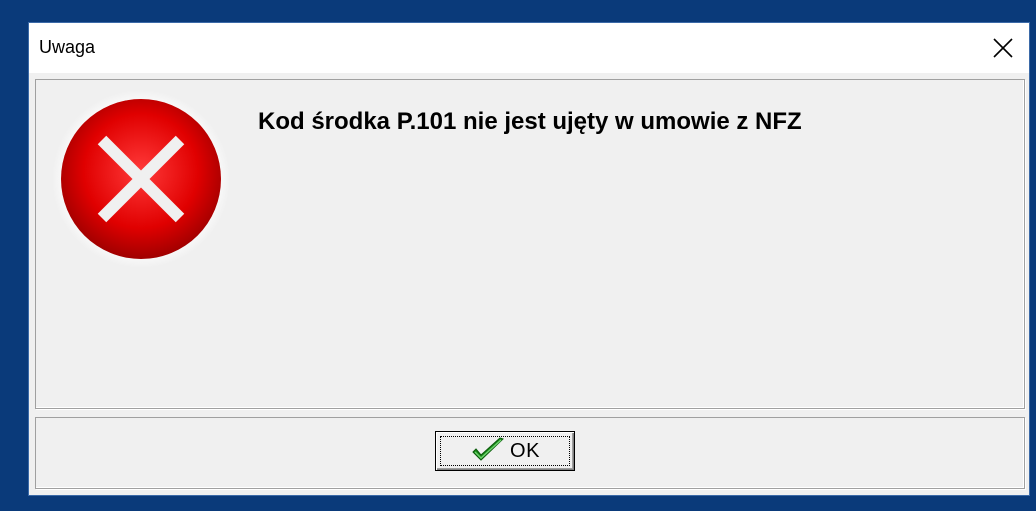 The height and width of the screenshot is (511, 1036). I want to click on title-bar: Uwaga, so click(529, 48).